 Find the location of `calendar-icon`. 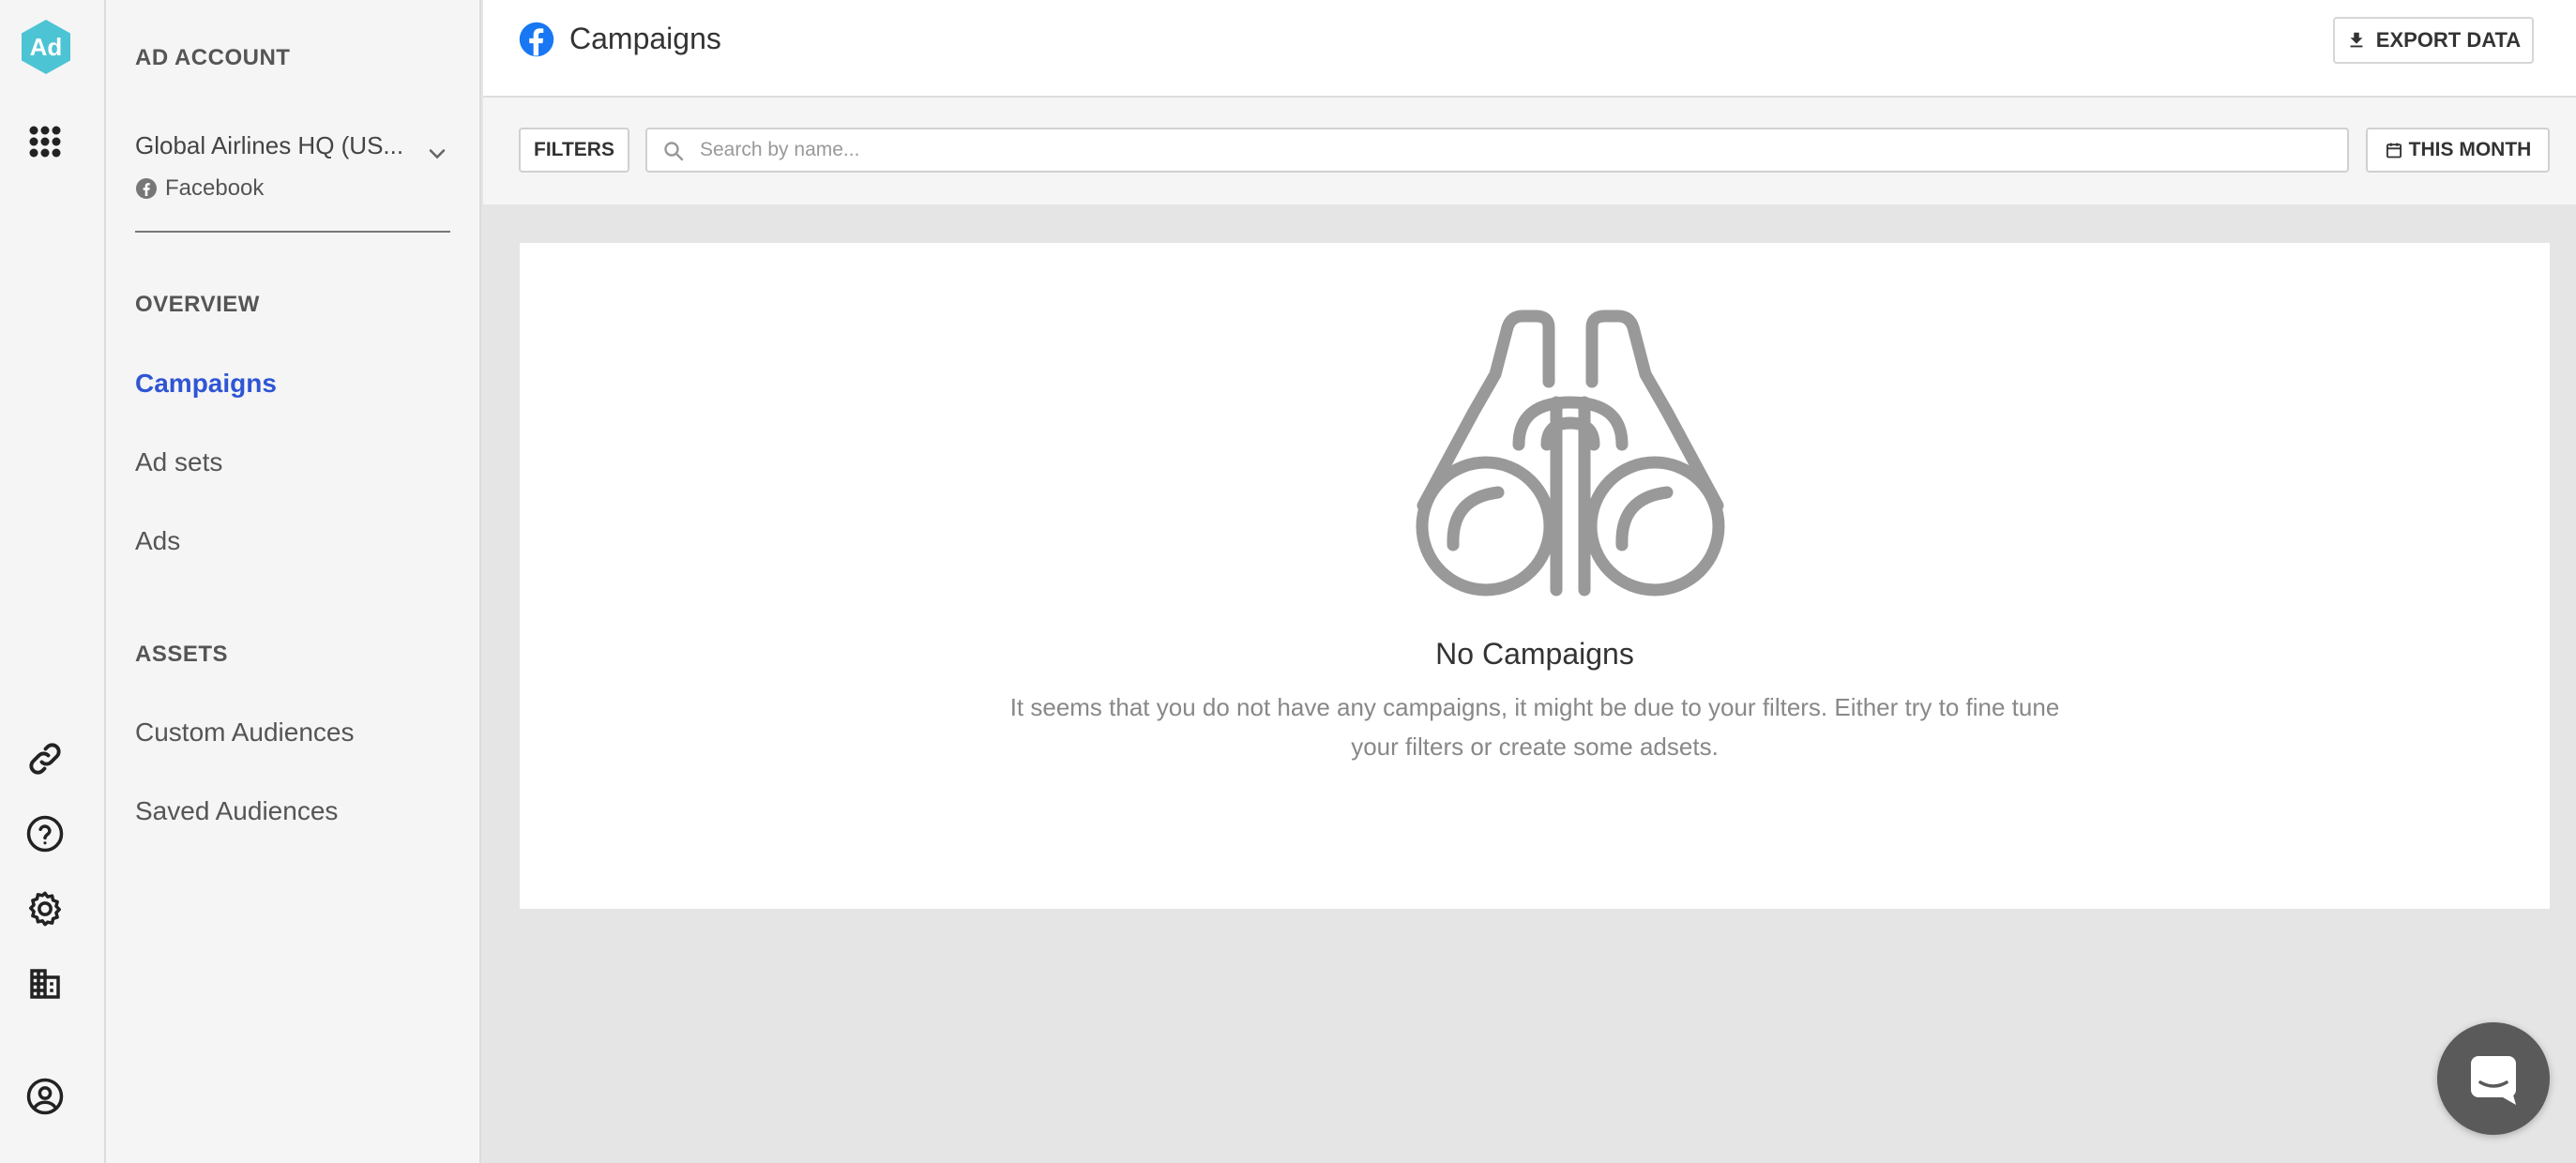

calendar-icon is located at coordinates (2394, 151).